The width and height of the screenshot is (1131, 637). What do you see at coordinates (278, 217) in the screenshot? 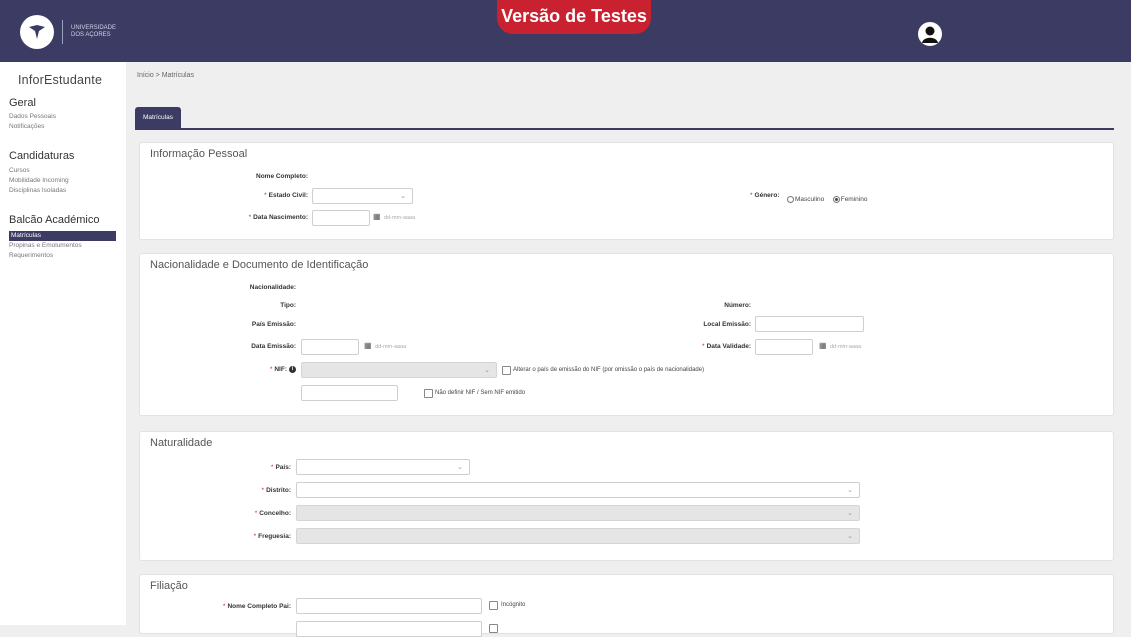
I see `data-nascimento-label: * Data Nascimento:` at bounding box center [278, 217].